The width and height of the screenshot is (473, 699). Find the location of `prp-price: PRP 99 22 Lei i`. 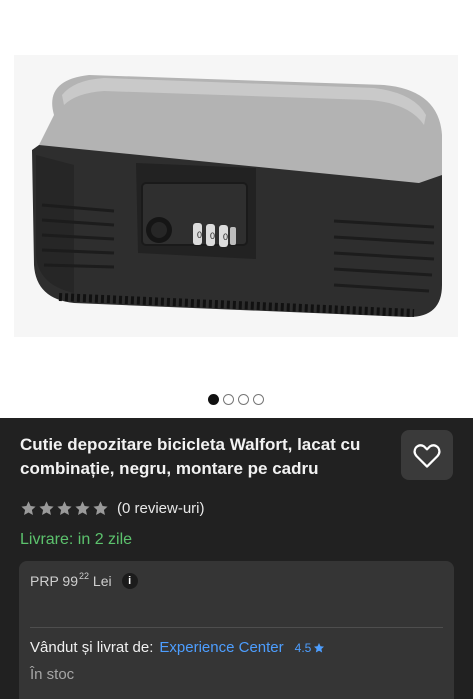

prp-price: PRP 99 22 Lei i is located at coordinates (84, 580).